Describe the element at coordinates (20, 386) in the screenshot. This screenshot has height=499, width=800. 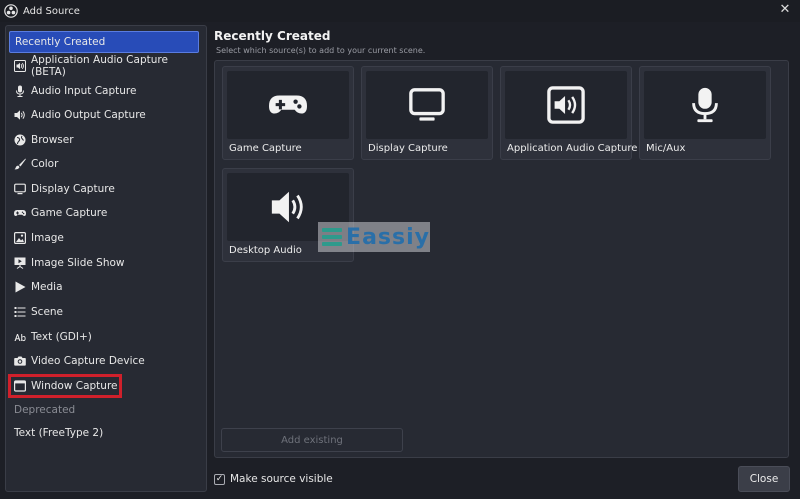
I see `window-icon` at that location.